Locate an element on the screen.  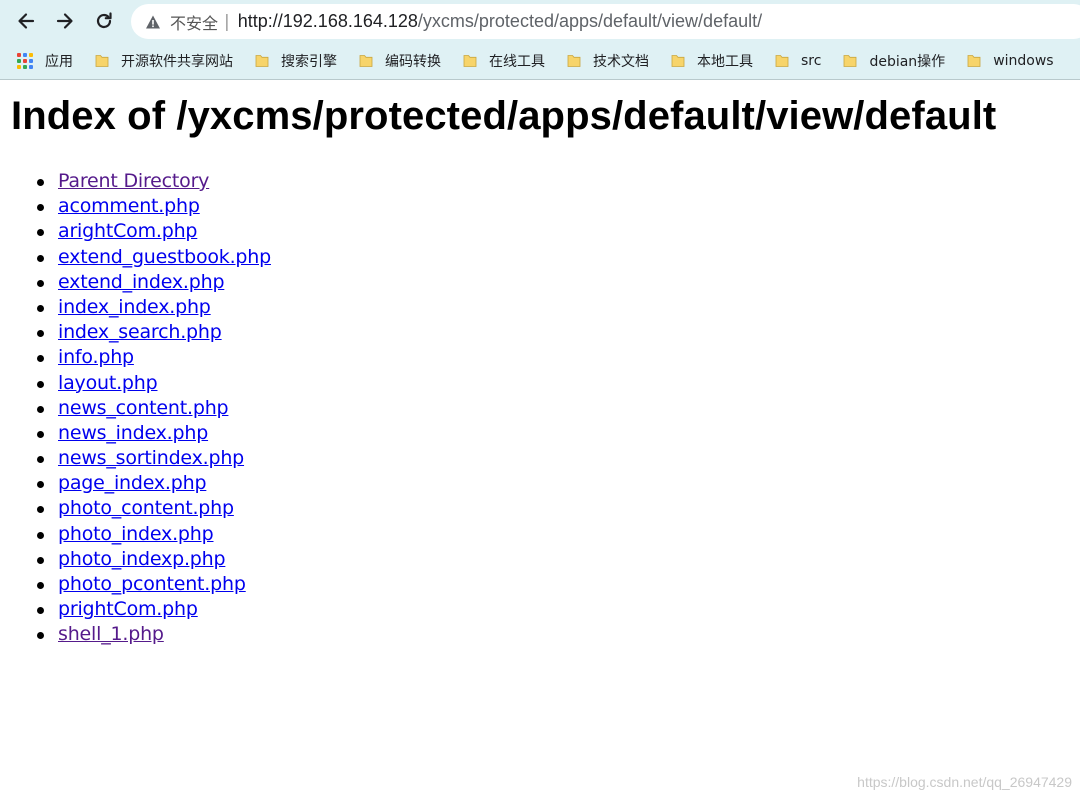
bookmark-folder: 在线工具 is located at coordinates (503, 61).